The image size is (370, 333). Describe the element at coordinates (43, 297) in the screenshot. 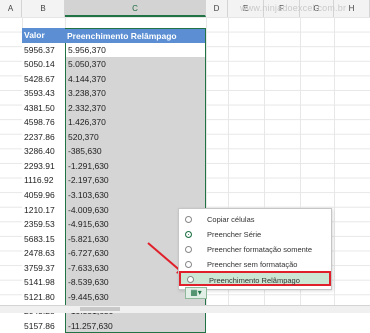

I see `valor-cell: 5121.80` at that location.